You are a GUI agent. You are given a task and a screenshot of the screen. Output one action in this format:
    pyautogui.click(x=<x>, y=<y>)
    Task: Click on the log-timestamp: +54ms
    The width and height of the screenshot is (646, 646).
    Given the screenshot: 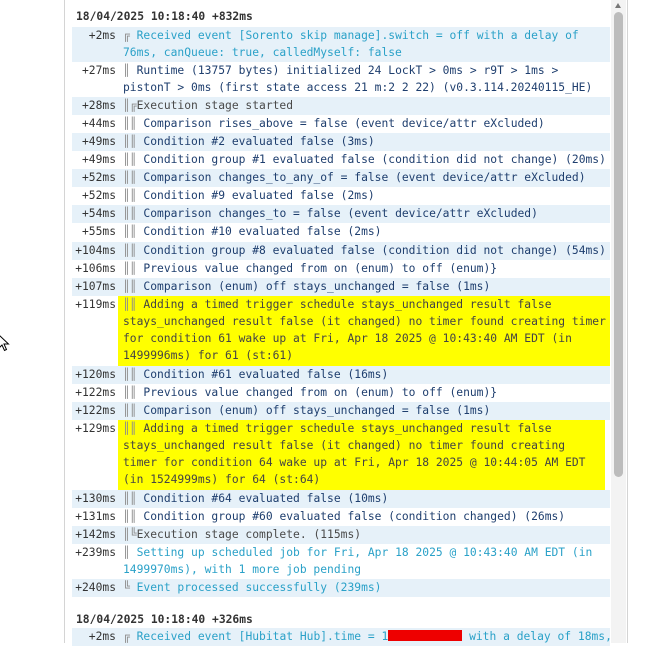 What is the action you would take?
    pyautogui.click(x=98, y=213)
    